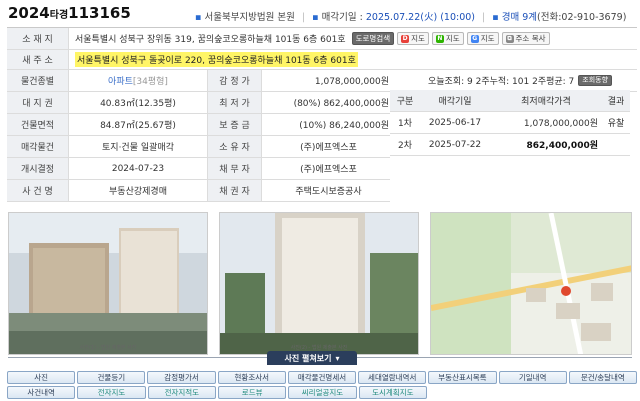  I want to click on min-price-value: (80%) 862,400,000원, so click(341, 104).